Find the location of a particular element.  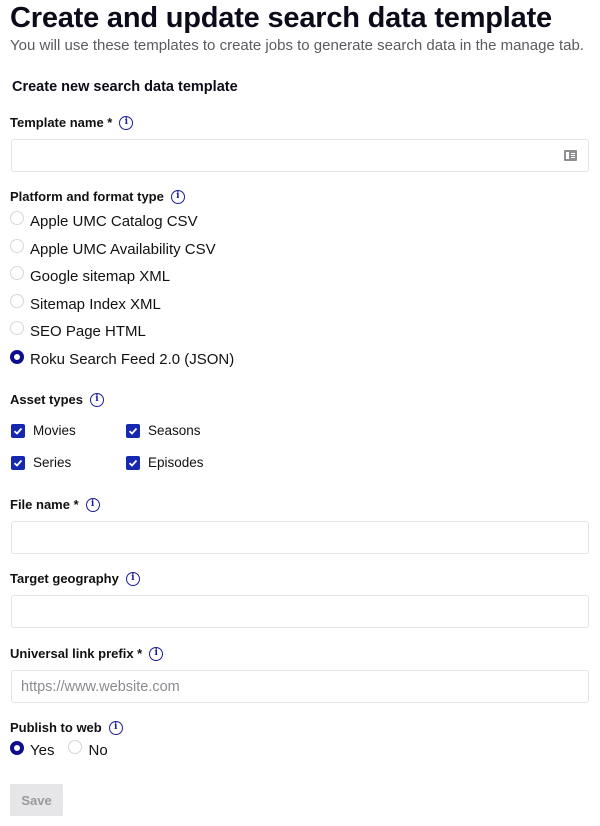

platform-option-roku-search-feed: Roku Search Feed 2.0 (JSON) is located at coordinates (122, 358).